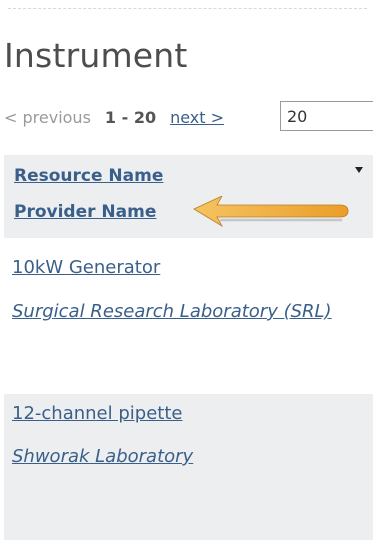 The width and height of the screenshot is (373, 540). I want to click on previous-page-link: < previous, so click(47, 117).